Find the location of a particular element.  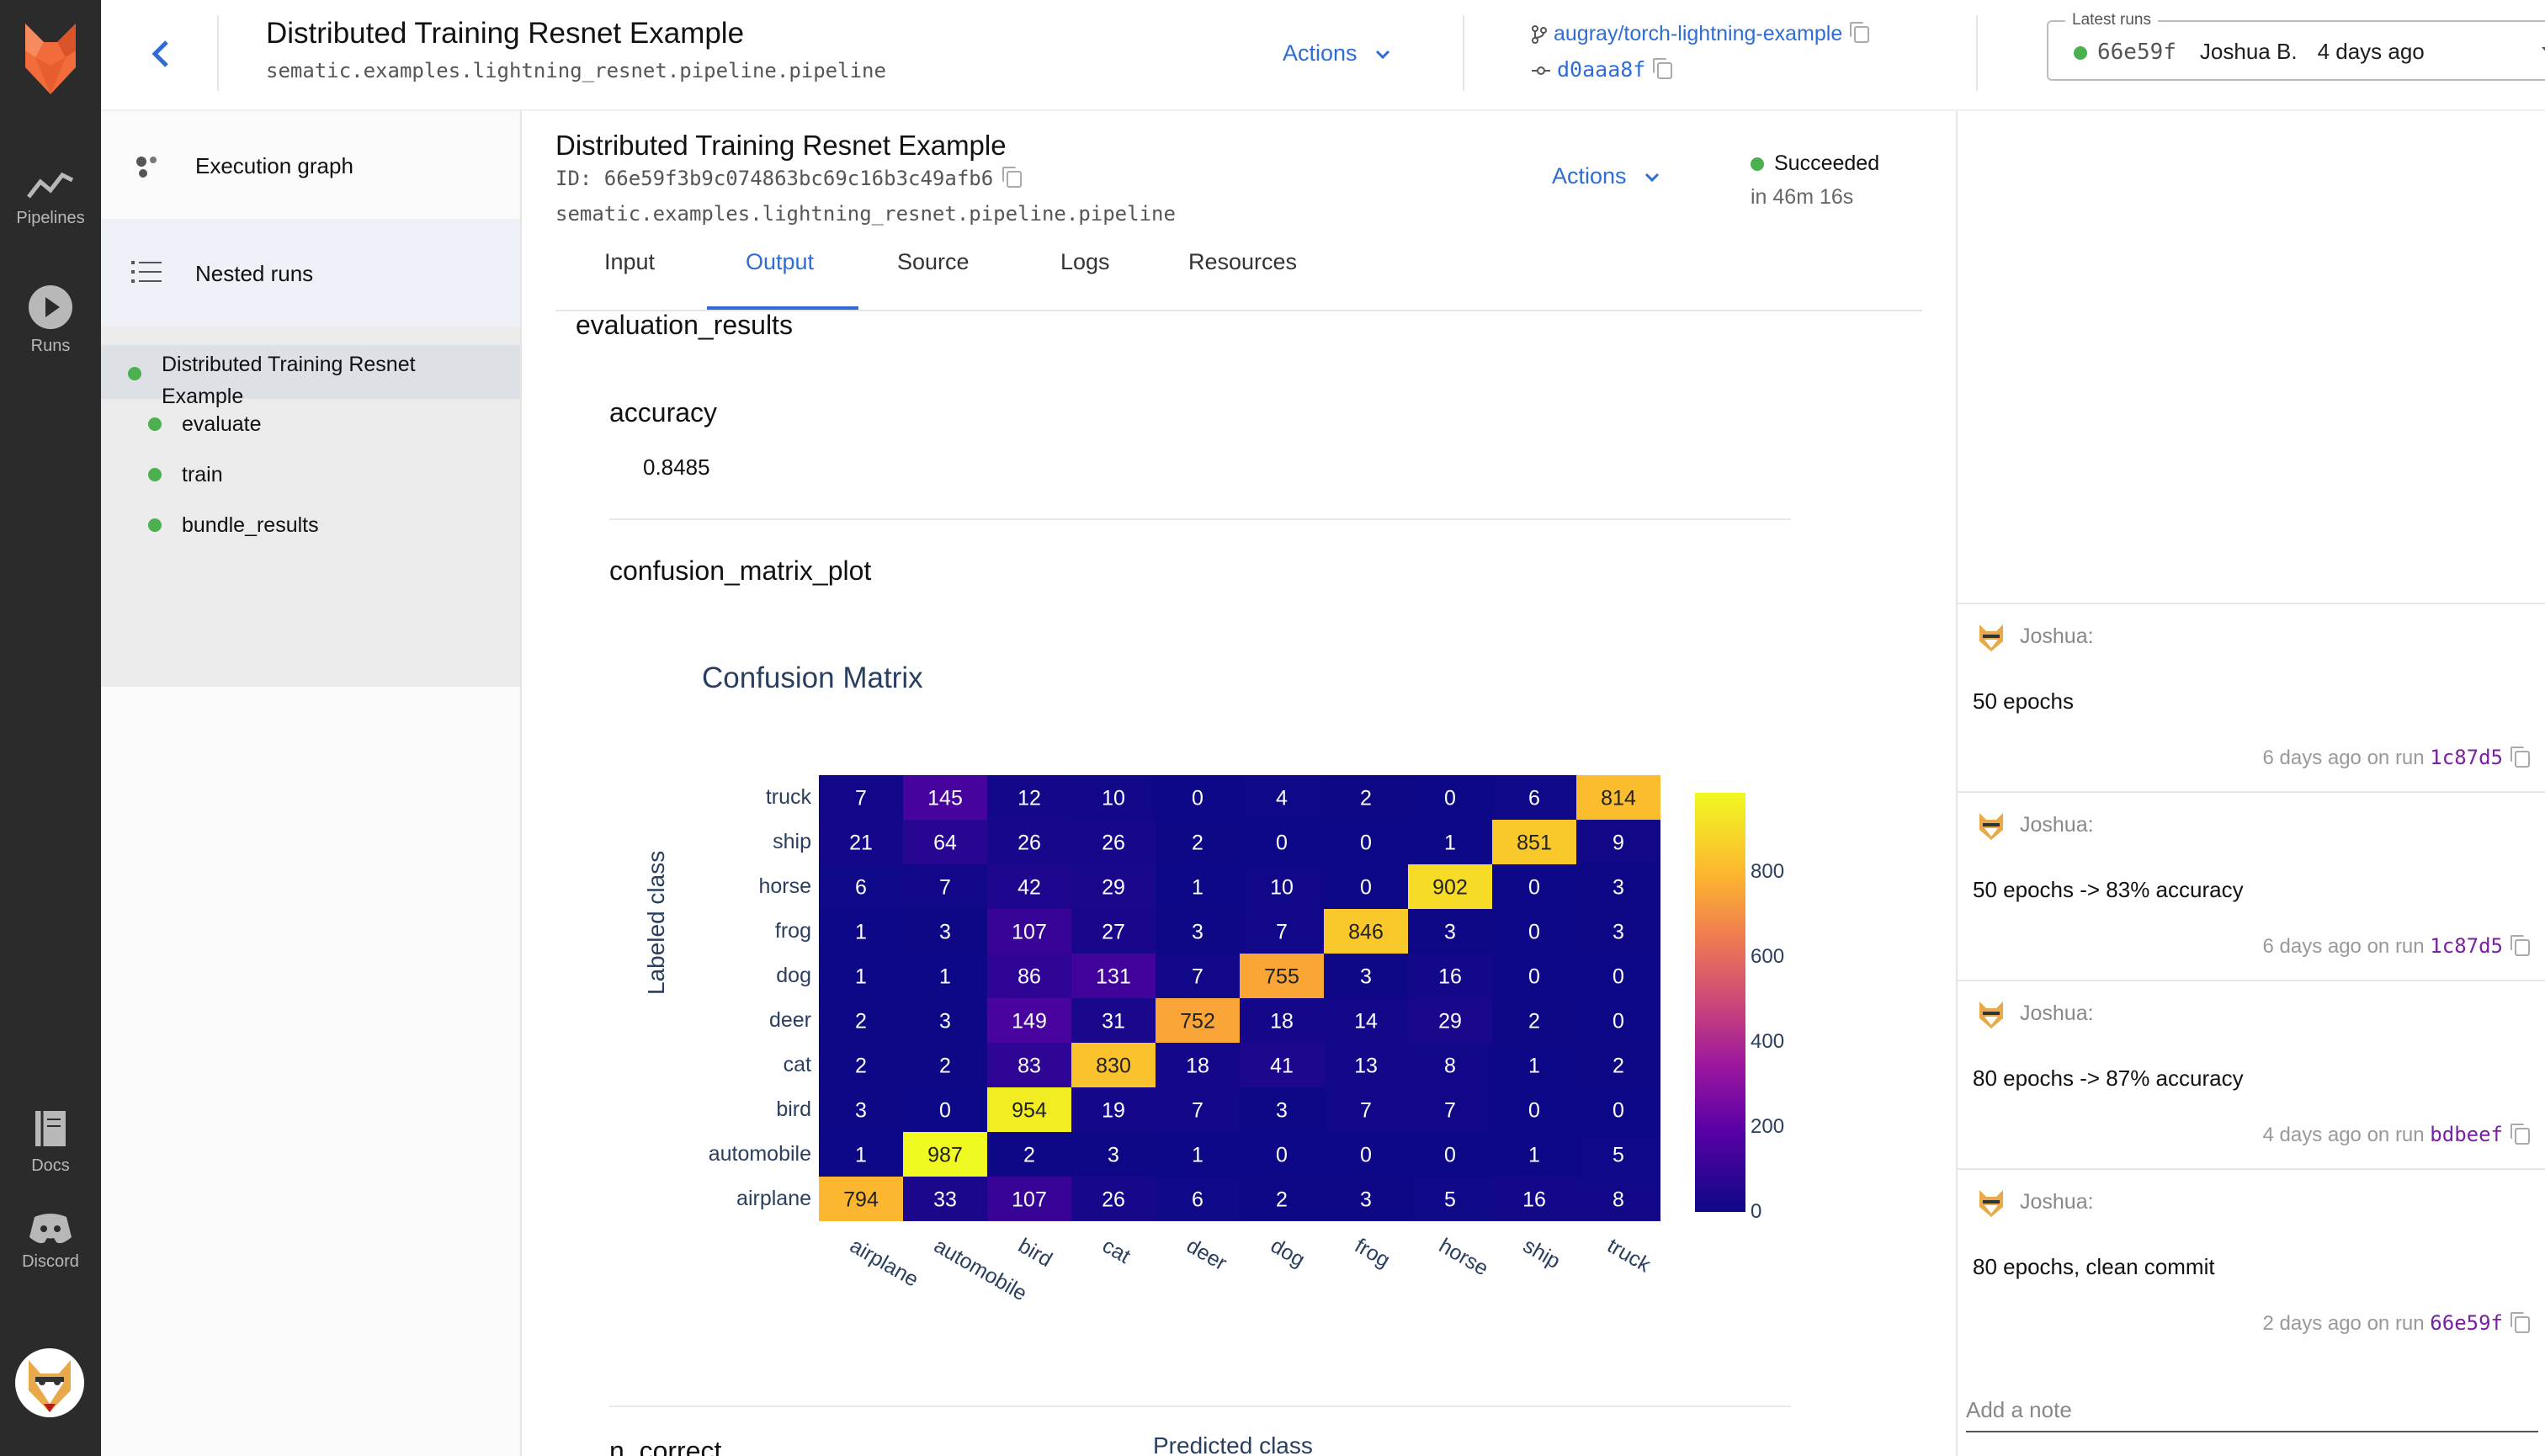

heatmap-cell-value: 83 is located at coordinates (1029, 1066).